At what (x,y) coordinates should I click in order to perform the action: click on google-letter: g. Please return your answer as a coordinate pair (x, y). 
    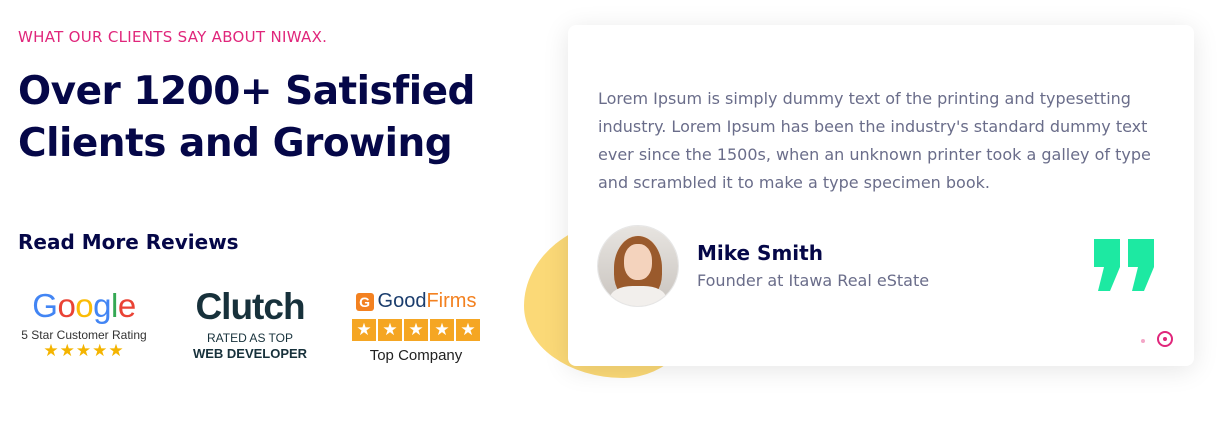
    Looking at the image, I should click on (102, 305).